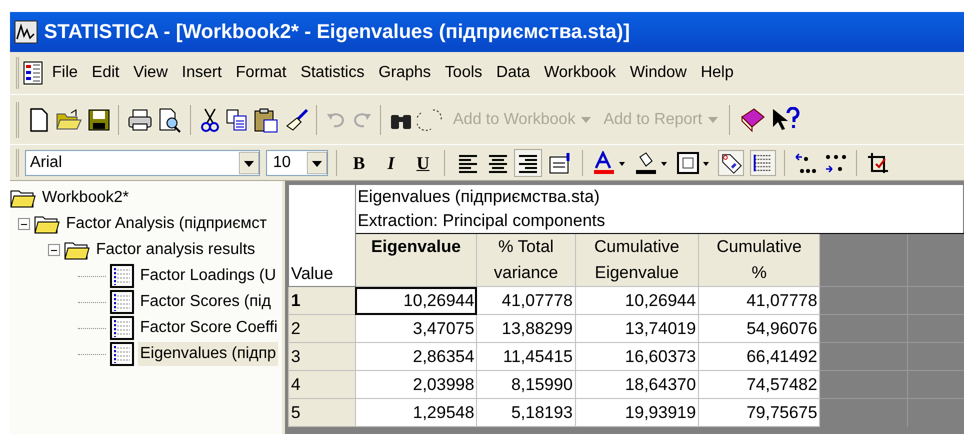 This screenshot has height=434, width=964. I want to click on tree-item: Factor Analysis (підприємст, so click(166, 224).